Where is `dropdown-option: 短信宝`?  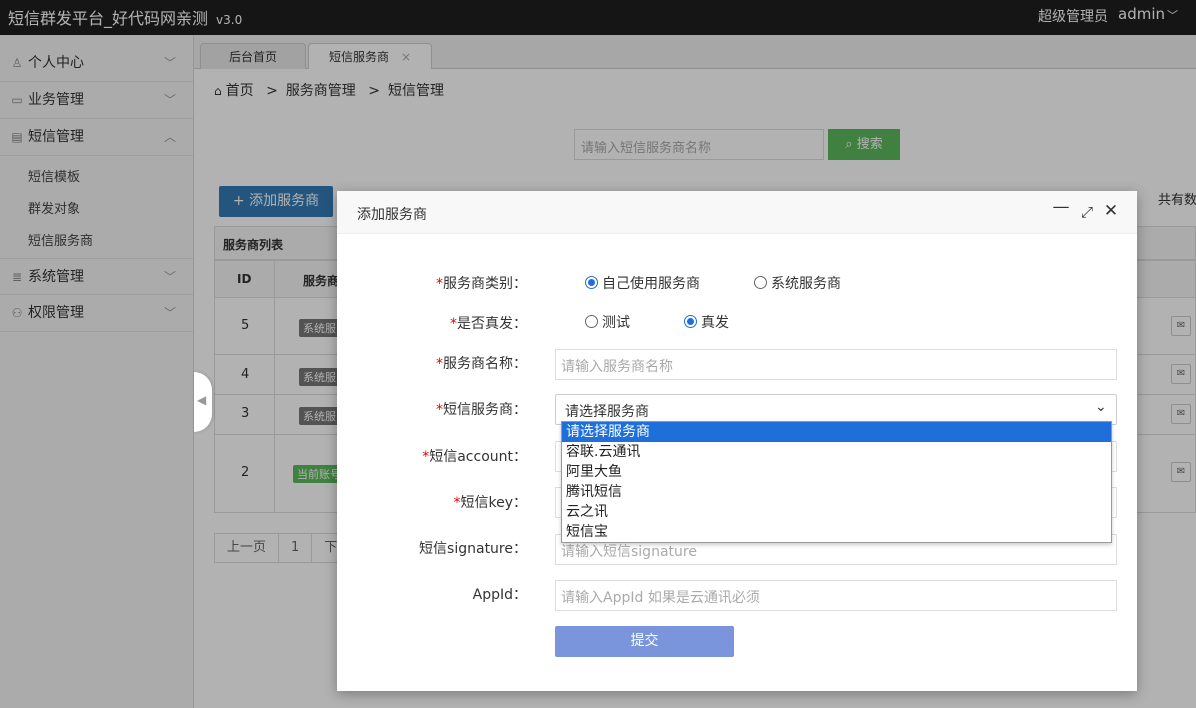 dropdown-option: 短信宝 is located at coordinates (836, 532).